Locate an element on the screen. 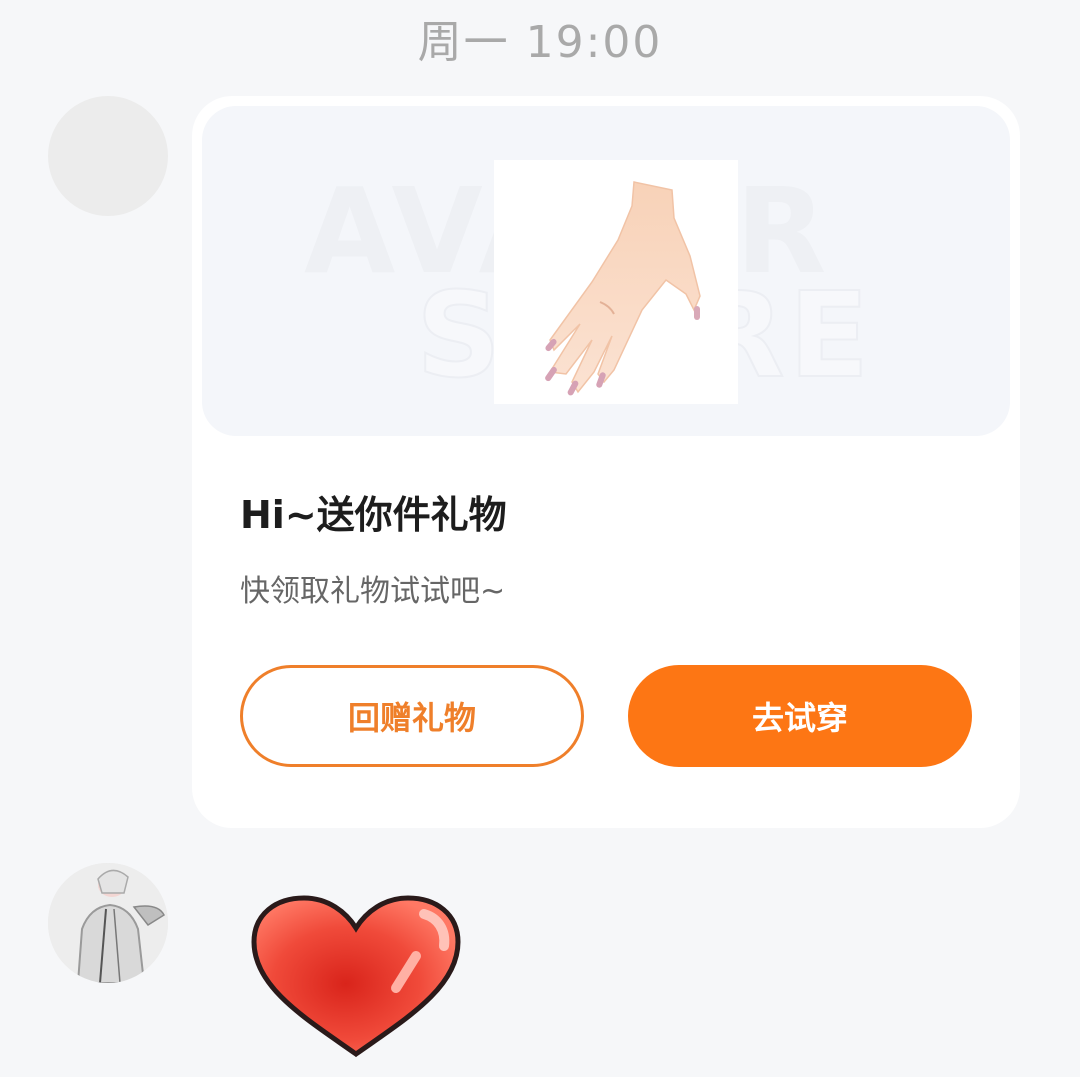 Image resolution: width=1080 pixels, height=1077 pixels. gift-title: Hi~送你件礼物 is located at coordinates (373, 515).